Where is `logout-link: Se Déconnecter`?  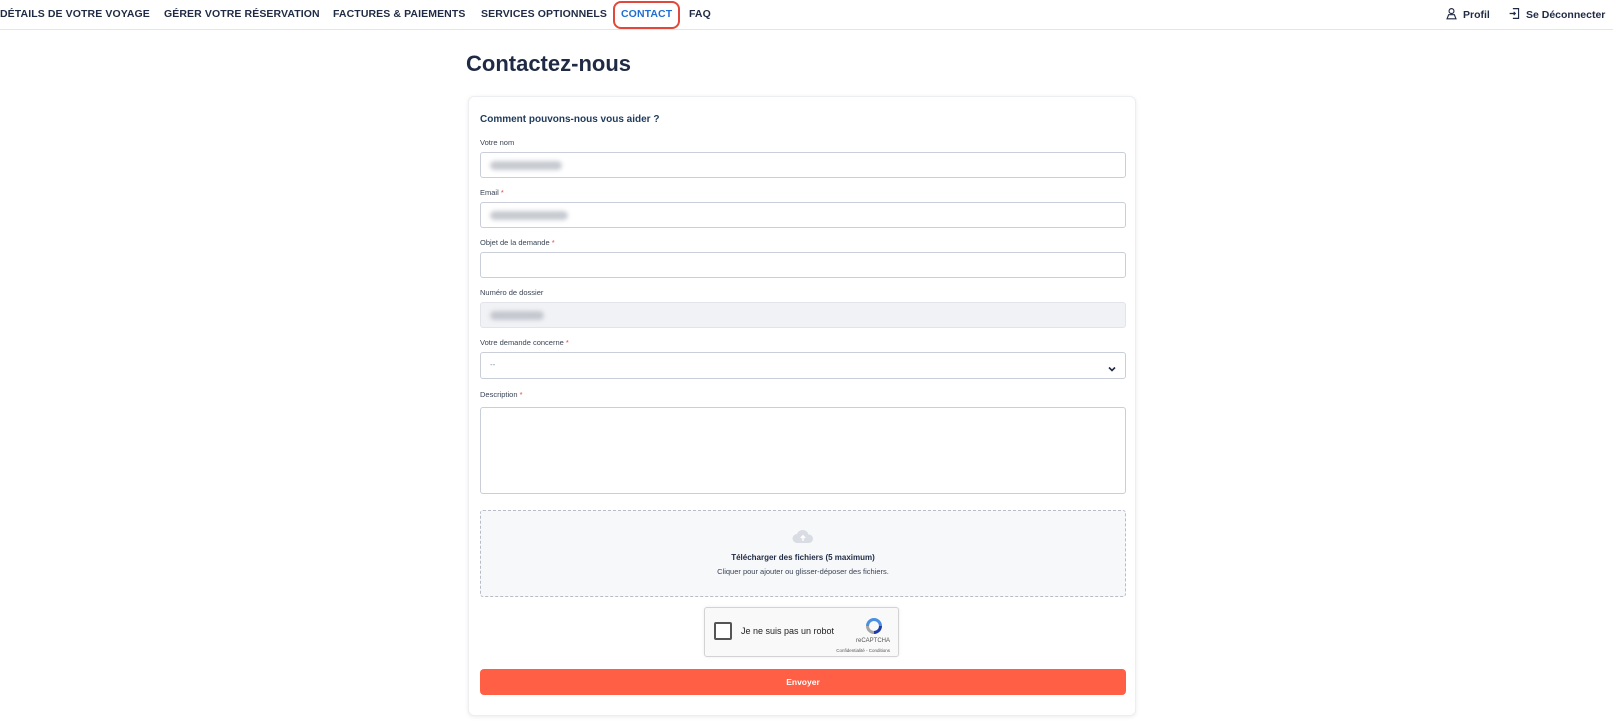 logout-link: Se Déconnecter is located at coordinates (1556, 15).